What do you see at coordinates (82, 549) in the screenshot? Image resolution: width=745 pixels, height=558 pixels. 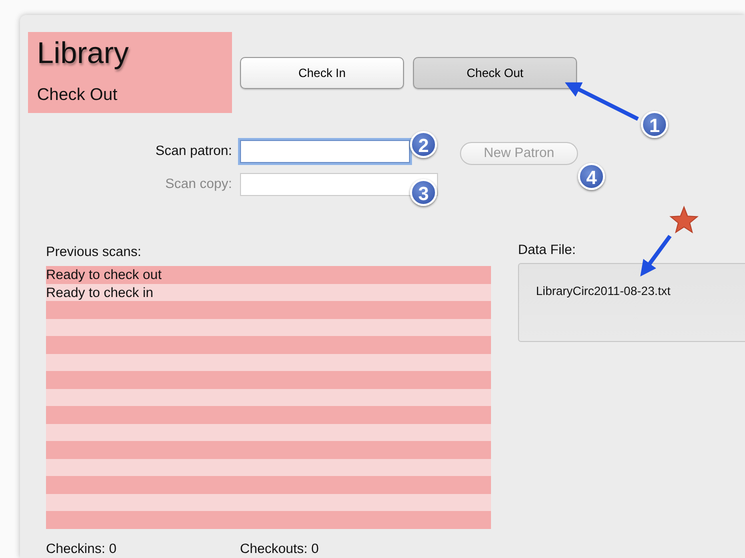 I see `checkins-count: Checkins: 0` at bounding box center [82, 549].